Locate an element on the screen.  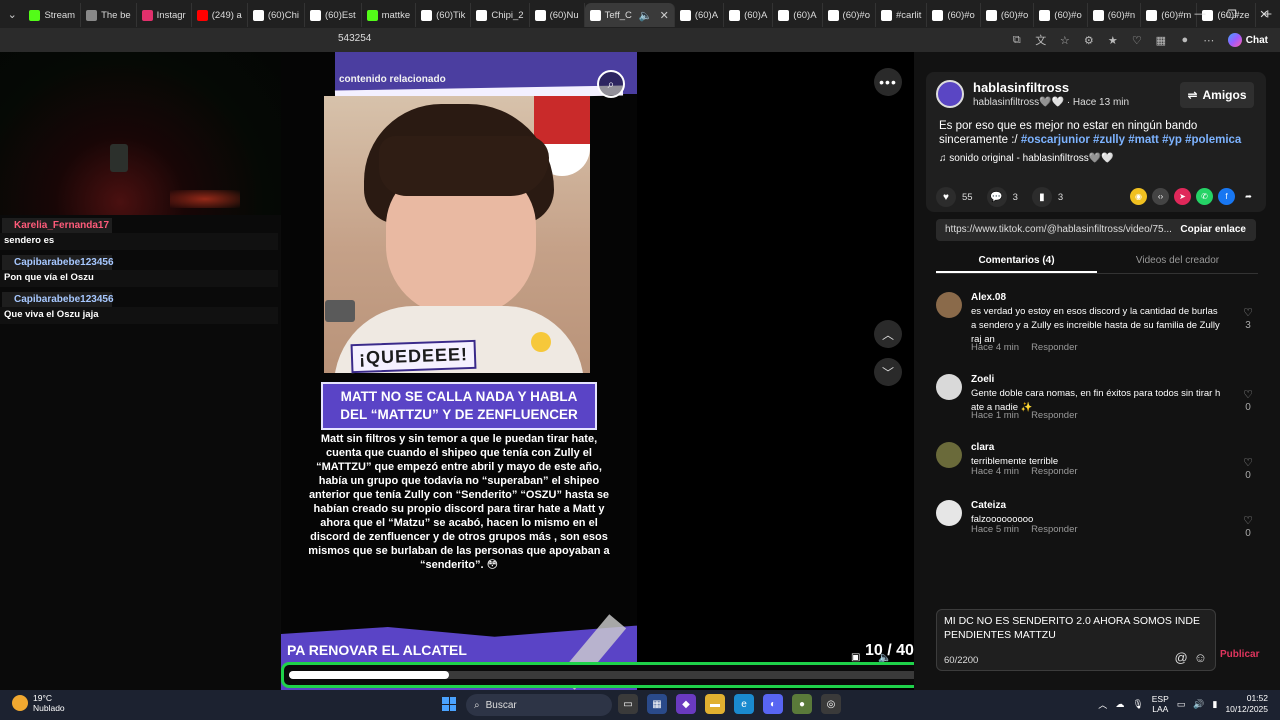
progress-track is located at coordinates (608, 675).